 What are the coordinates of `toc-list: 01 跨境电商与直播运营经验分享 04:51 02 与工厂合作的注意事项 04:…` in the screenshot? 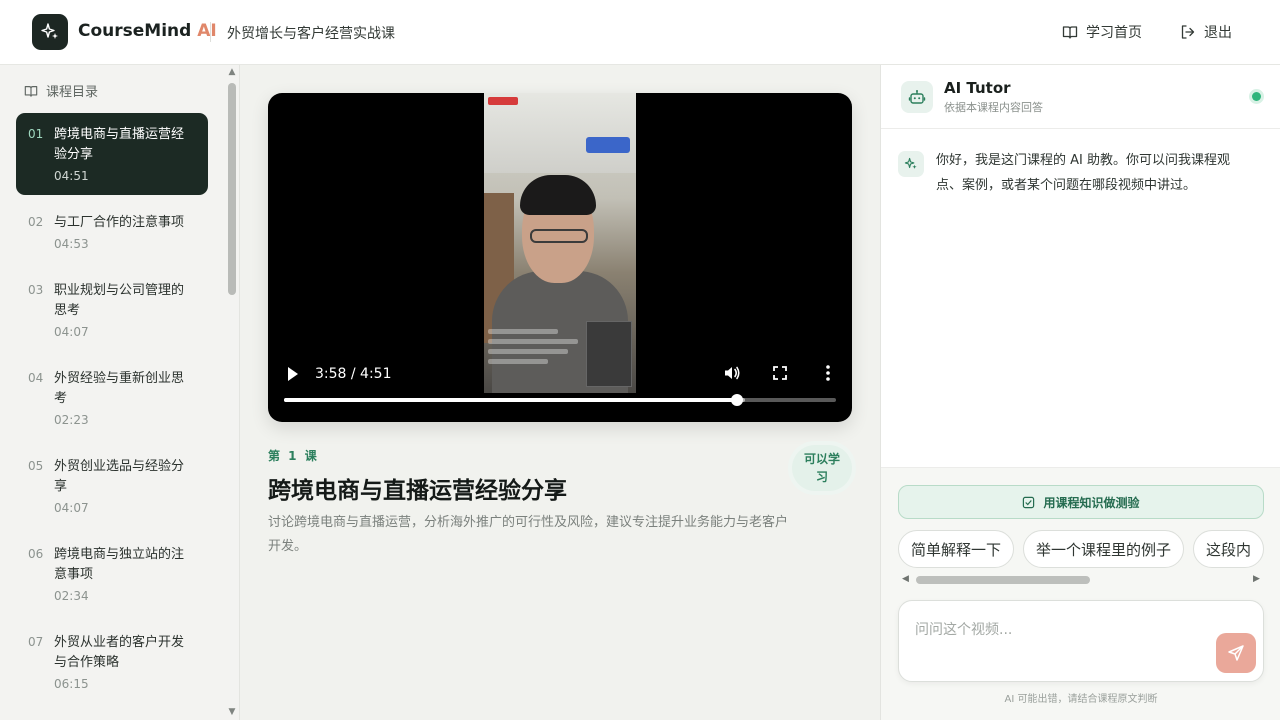 It's located at (112, 411).